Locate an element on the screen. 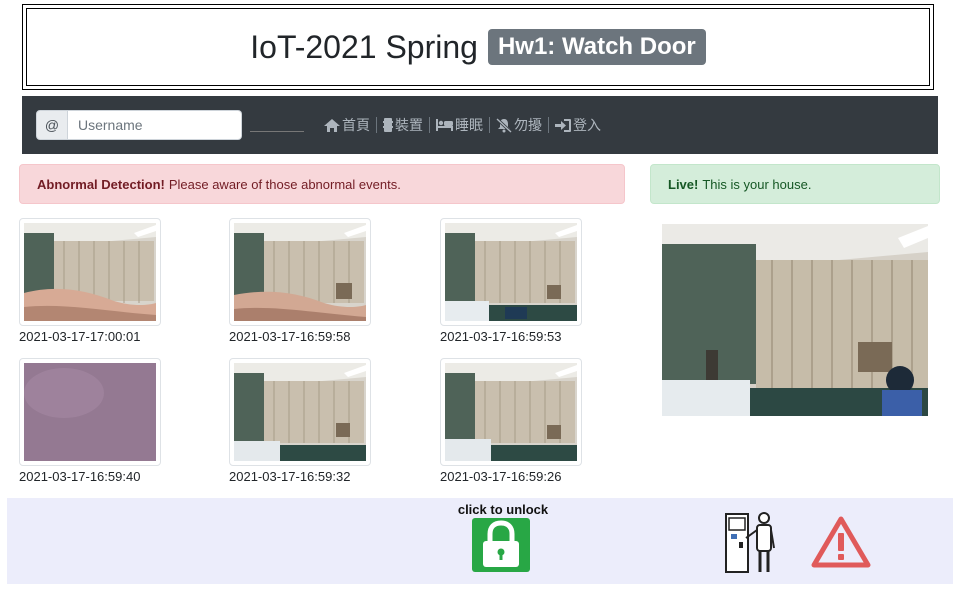 The image size is (960, 592). nav-item-login: 登入 is located at coordinates (578, 125).